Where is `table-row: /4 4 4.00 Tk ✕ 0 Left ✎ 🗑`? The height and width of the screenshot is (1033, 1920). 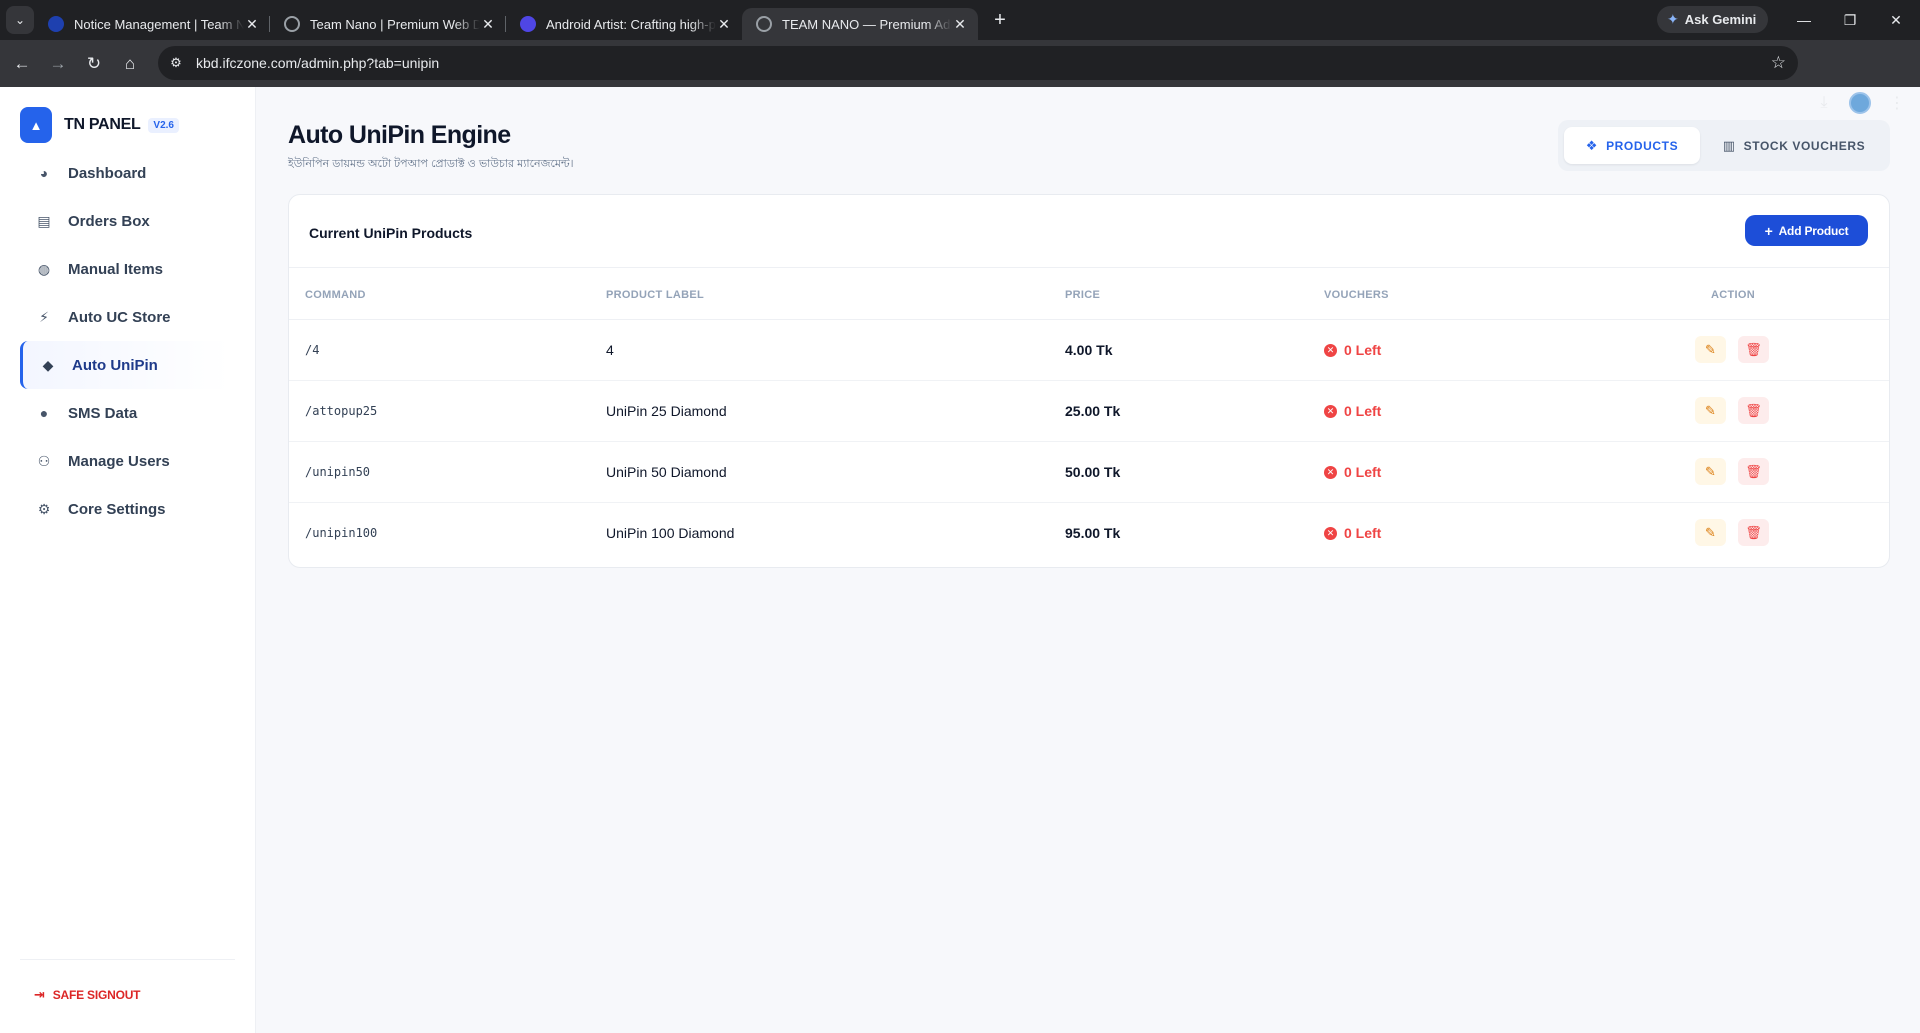 table-row: /4 4 4.00 Tk ✕ 0 Left ✎ 🗑 is located at coordinates (1089, 350).